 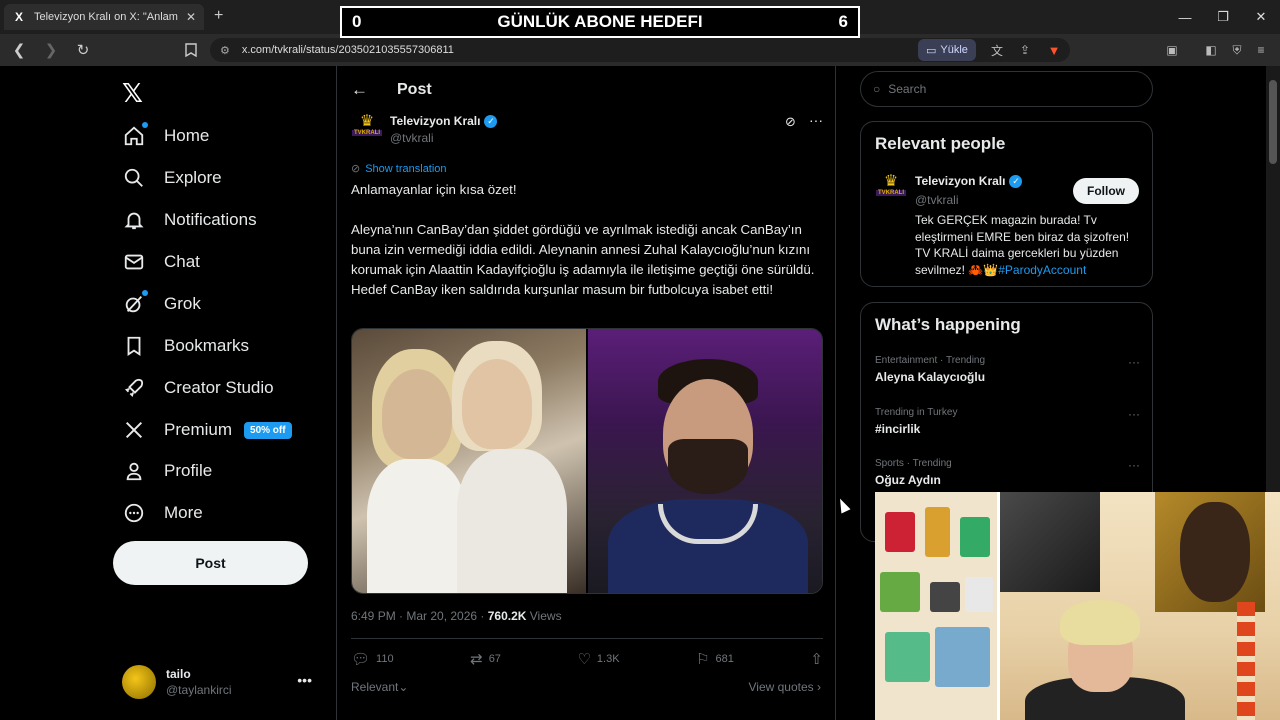 I want to click on nav-item-notifications: Notifications, so click(x=189, y=220).